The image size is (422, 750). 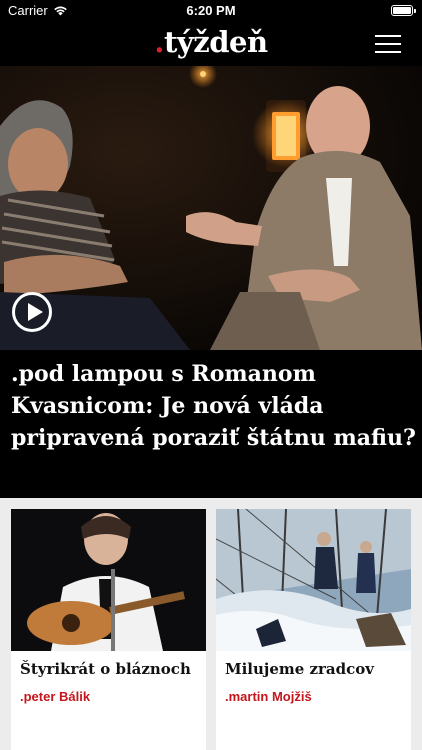 I want to click on article-card-title: Milujeme zradcov, so click(x=299, y=669).